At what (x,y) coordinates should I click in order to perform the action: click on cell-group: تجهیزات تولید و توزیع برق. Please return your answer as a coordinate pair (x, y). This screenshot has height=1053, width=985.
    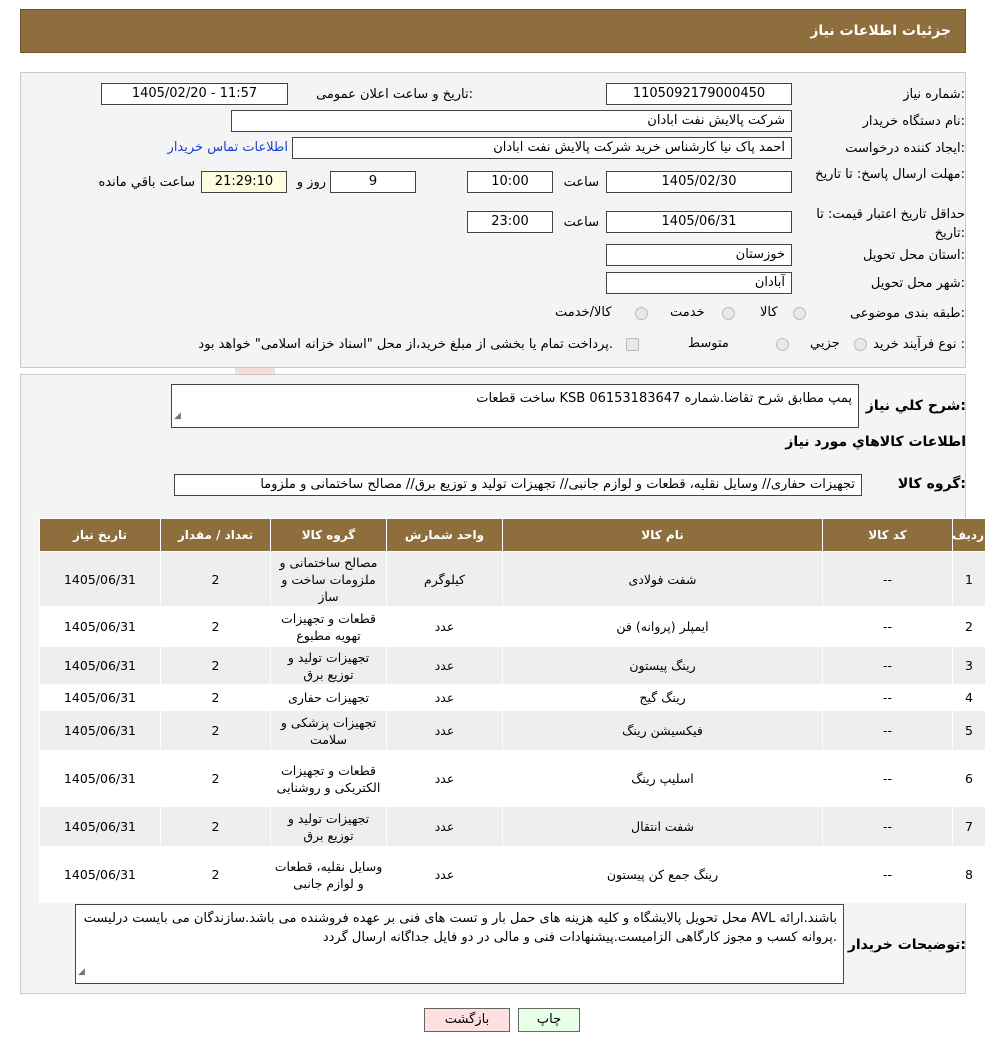
    Looking at the image, I should click on (328, 826).